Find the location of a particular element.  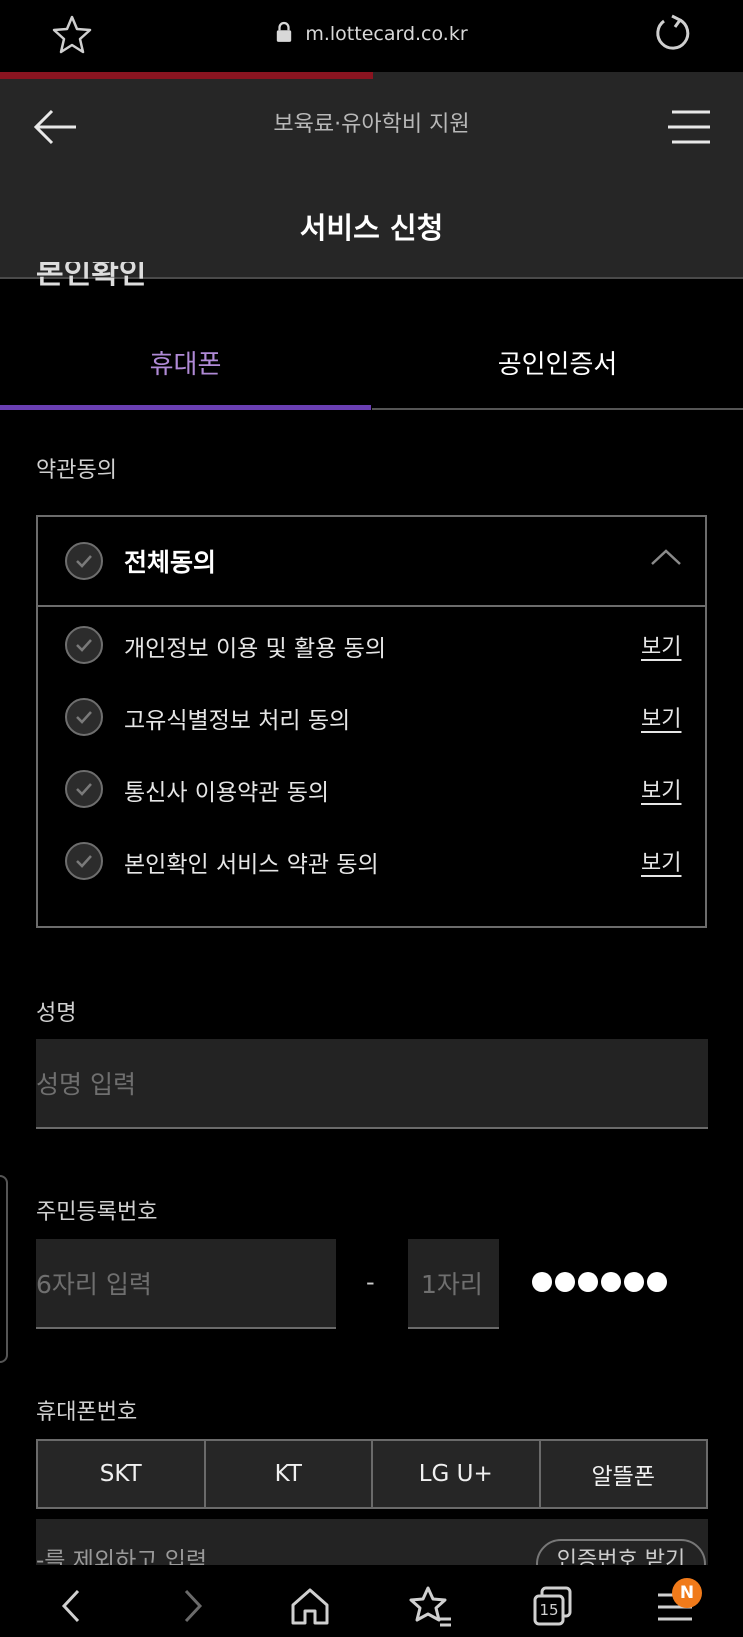

edge-panel-handle is located at coordinates (4, 1269).